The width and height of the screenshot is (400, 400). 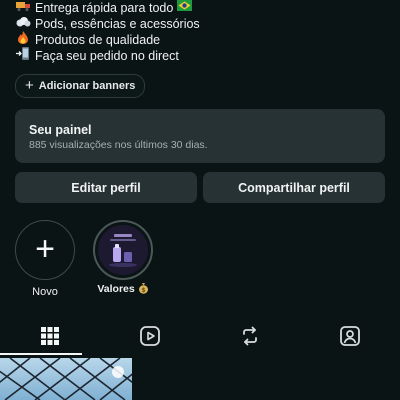 What do you see at coordinates (200, 56) in the screenshot?
I see `bio-line-order: Faça seu pedido no direct` at bounding box center [200, 56].